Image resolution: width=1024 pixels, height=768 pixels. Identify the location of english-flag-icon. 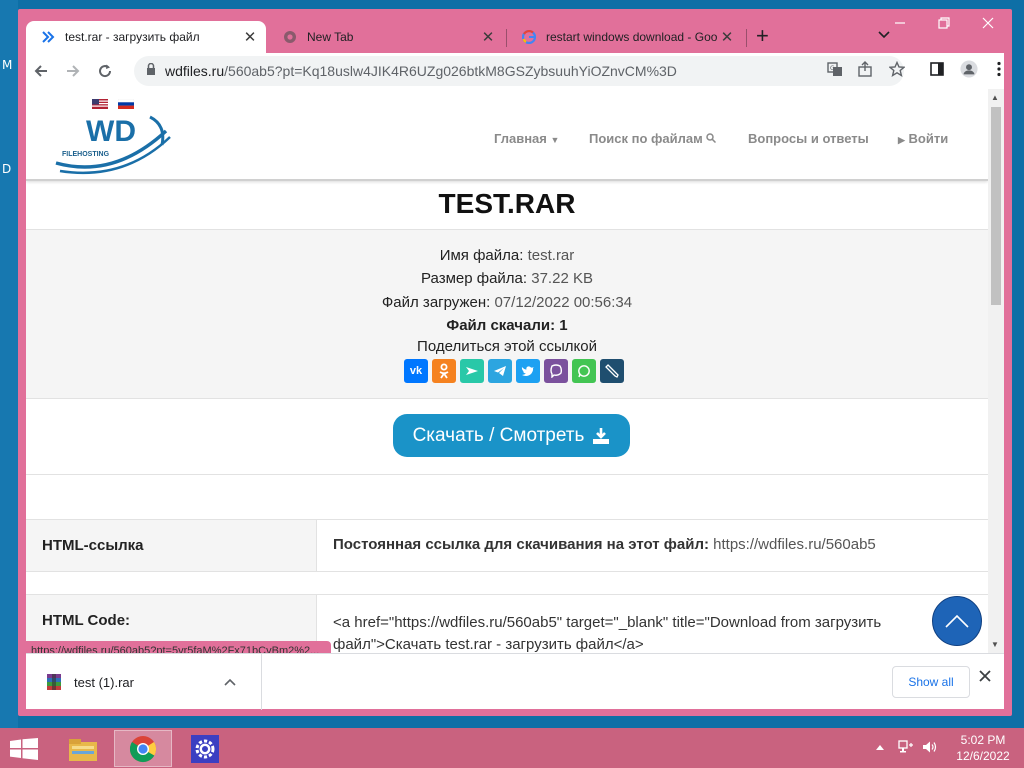
(100, 104).